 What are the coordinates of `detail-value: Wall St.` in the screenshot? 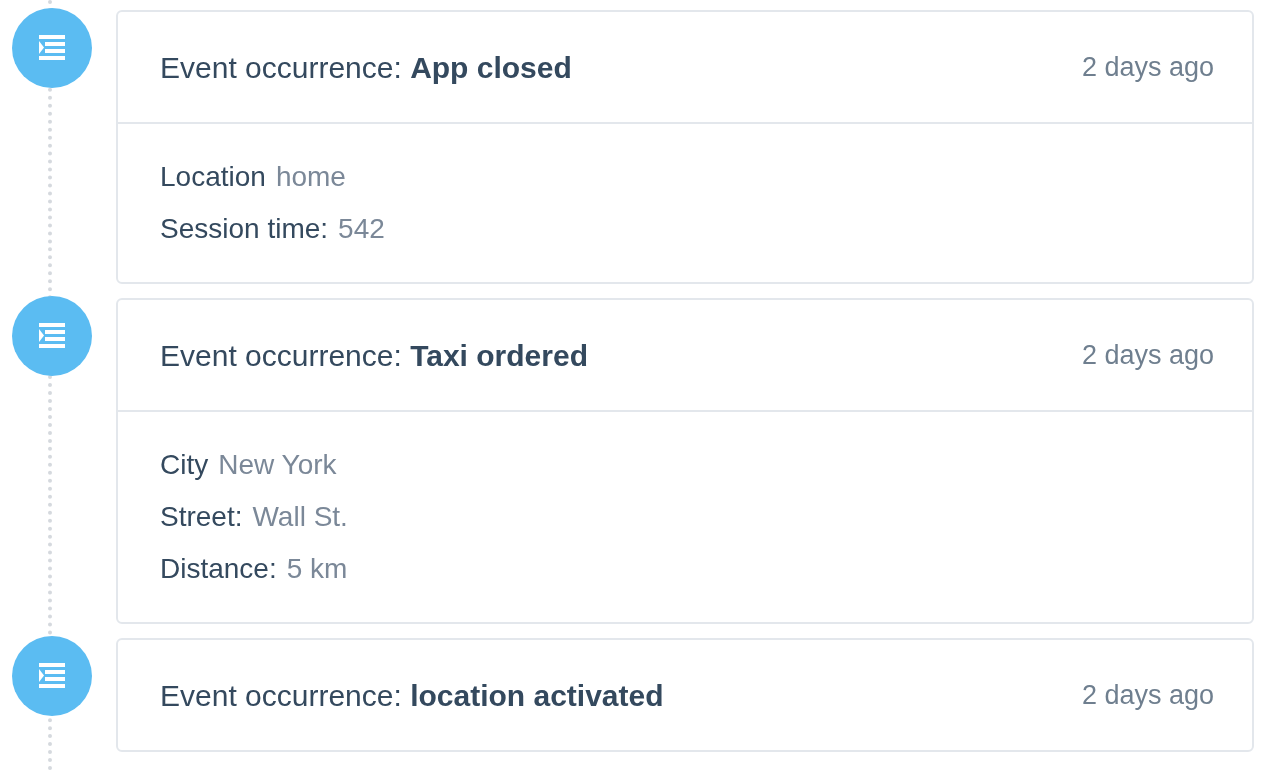 It's located at (300, 517).